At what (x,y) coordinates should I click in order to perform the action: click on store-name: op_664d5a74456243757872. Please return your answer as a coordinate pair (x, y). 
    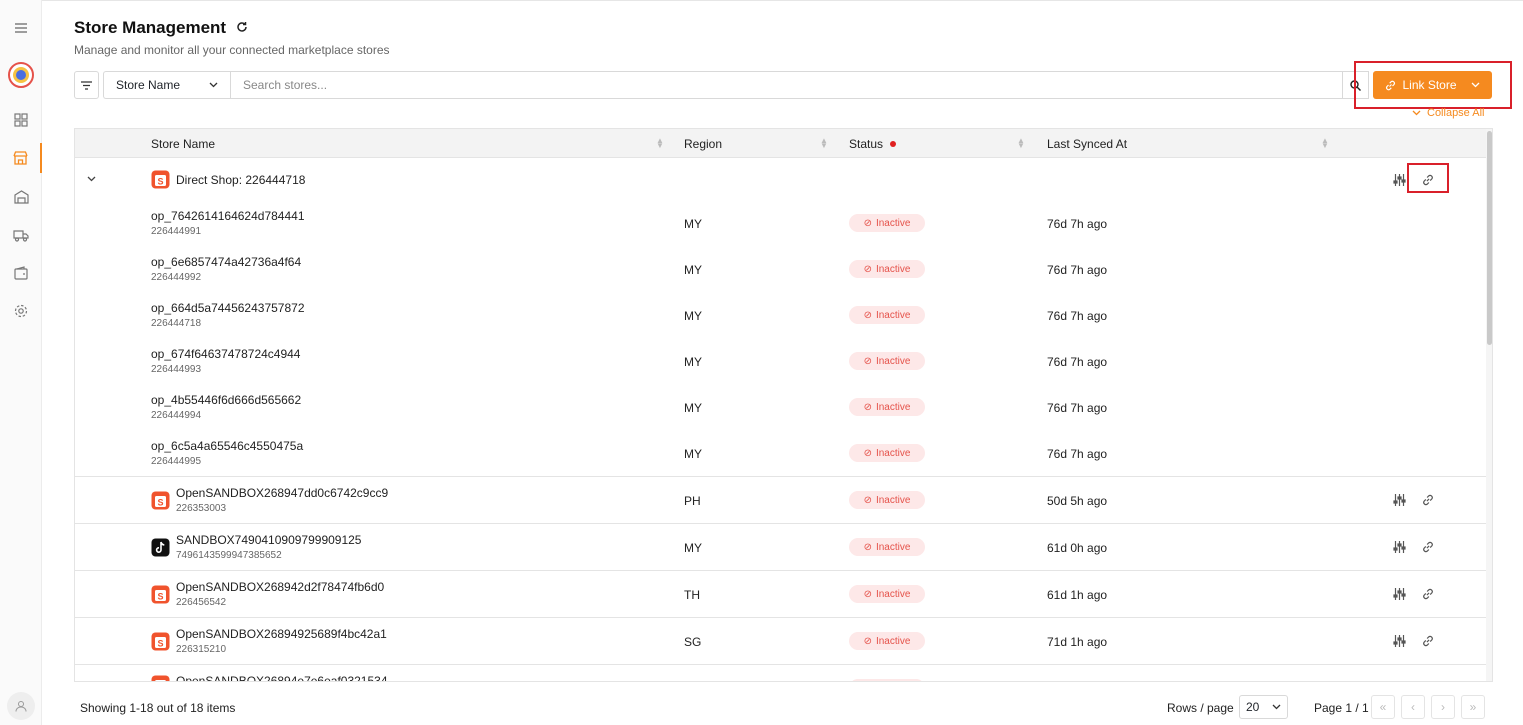
    Looking at the image, I should click on (228, 308).